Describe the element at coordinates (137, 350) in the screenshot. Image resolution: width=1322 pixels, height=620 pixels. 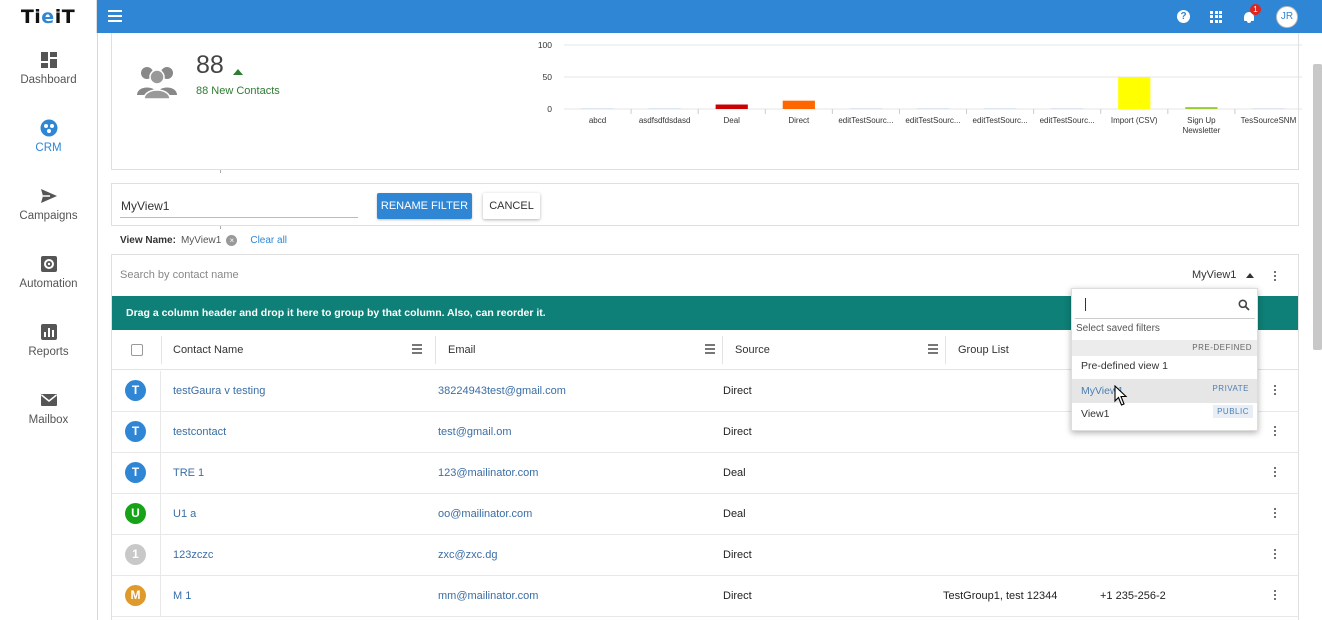
I see `select-all-checkbox` at that location.